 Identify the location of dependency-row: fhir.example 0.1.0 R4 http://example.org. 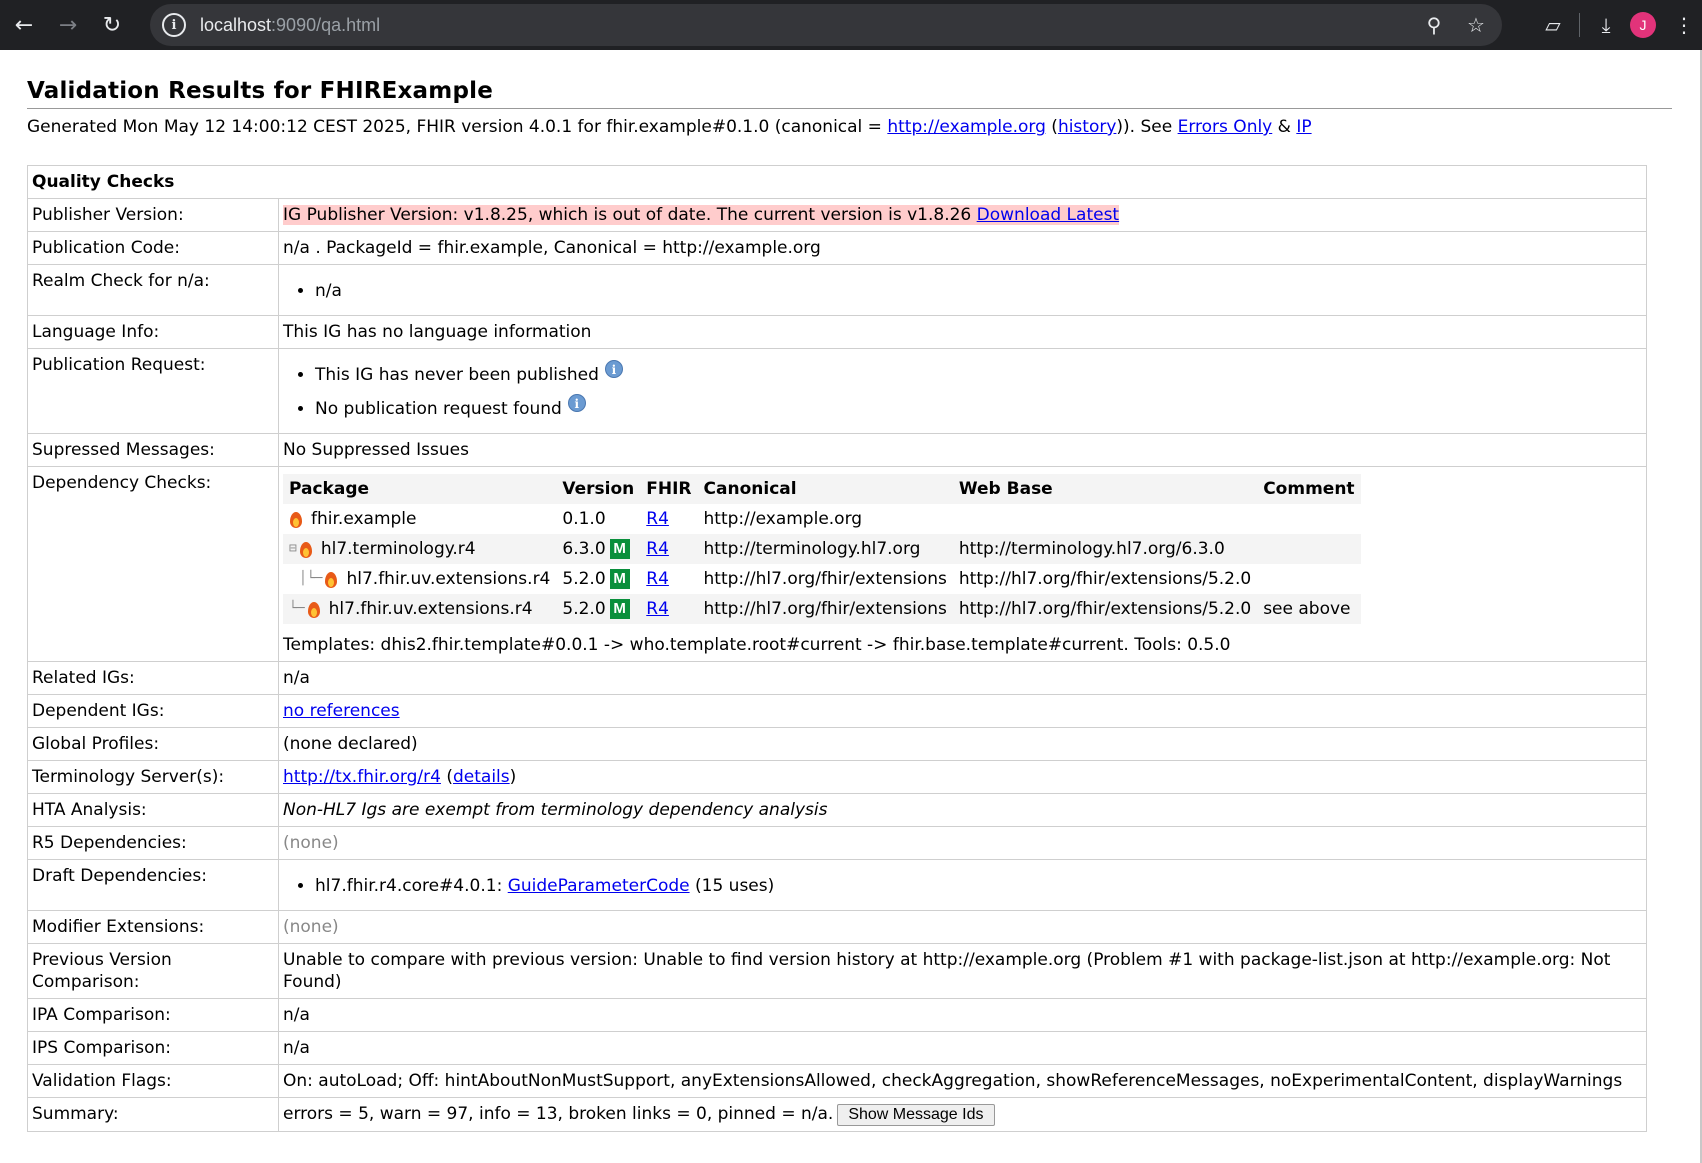
(822, 519).